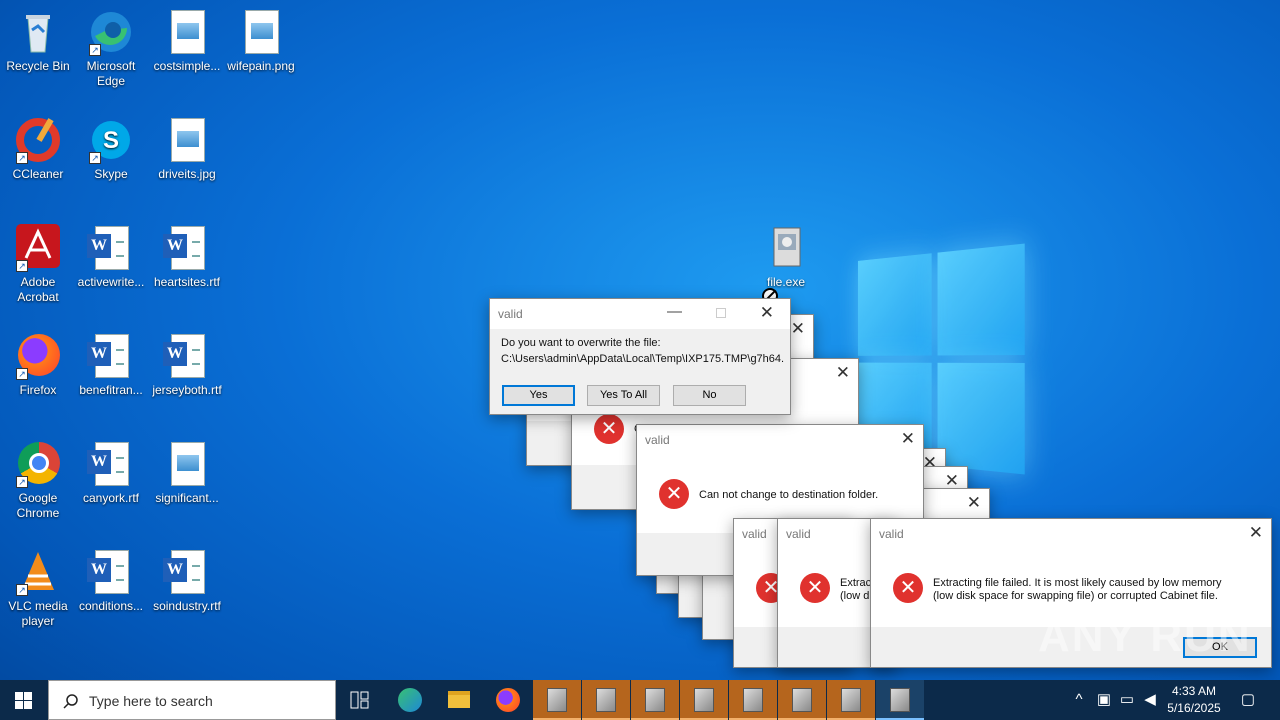 Image resolution: width=1280 pixels, height=720 pixels. Describe the element at coordinates (187, 581) in the screenshot. I see `desktop-icon-soindustry: W soindustry.rtf` at that location.